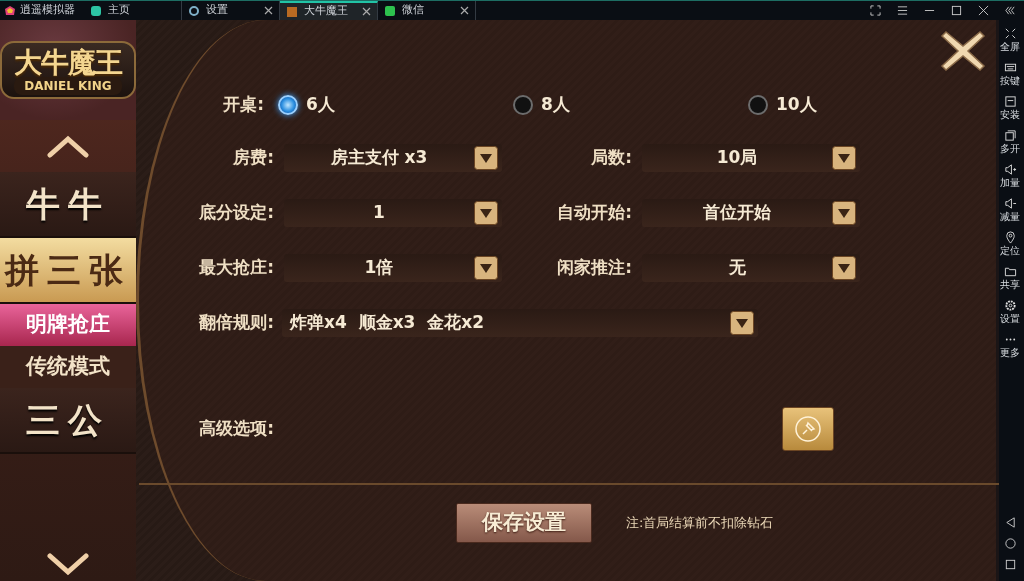 The image size is (1024, 581). I want to click on field-label: 局数:, so click(611, 158).